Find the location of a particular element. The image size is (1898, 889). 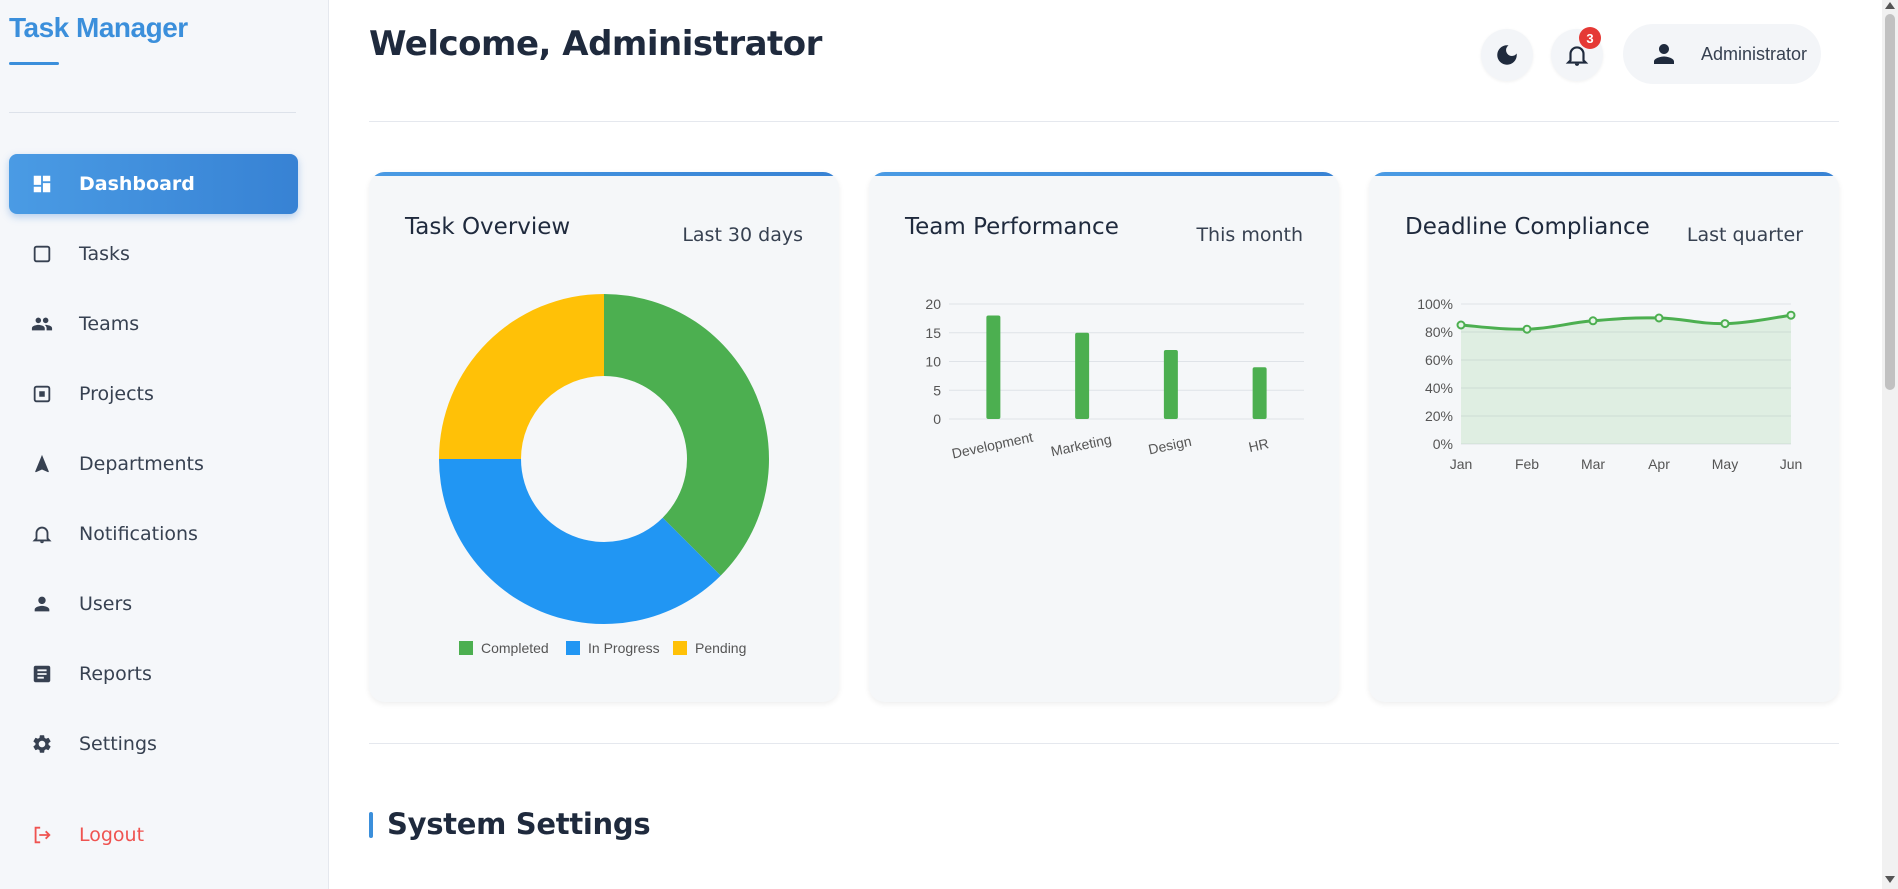

x-tick-label: Development is located at coordinates (992, 445).